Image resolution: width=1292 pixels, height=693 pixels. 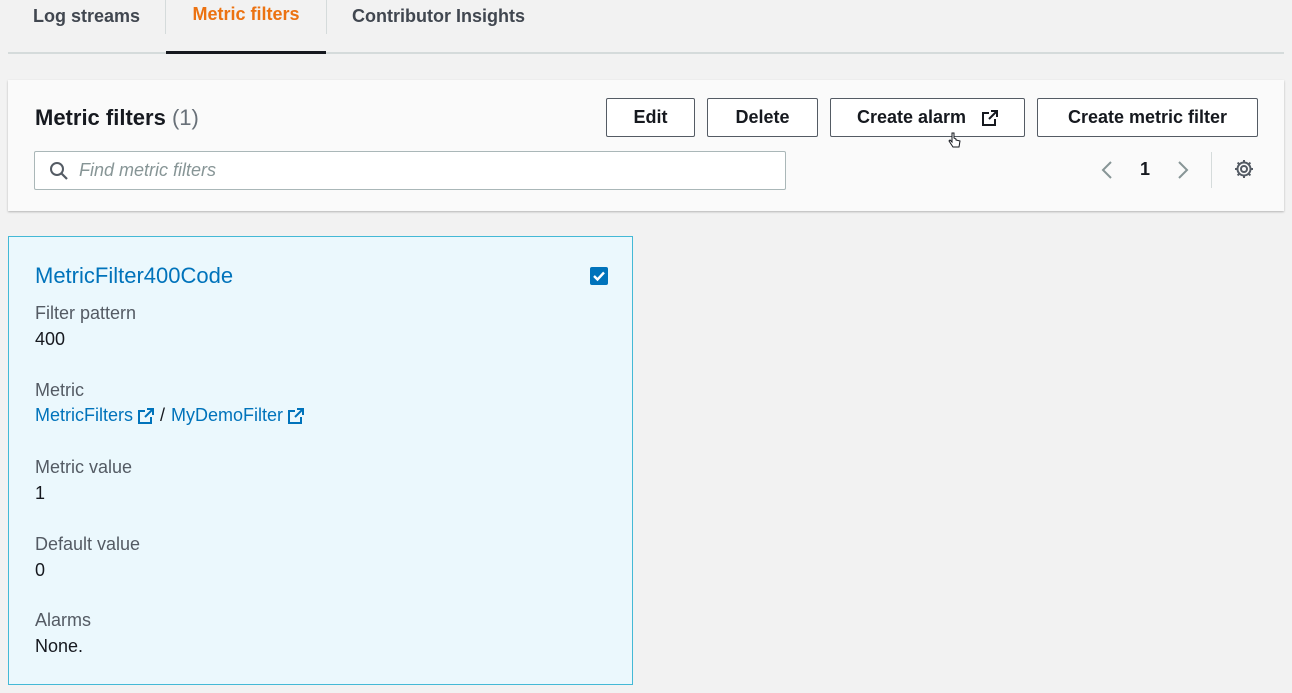 I want to click on metric-namespace-link: MetricFilters, so click(x=94, y=415).